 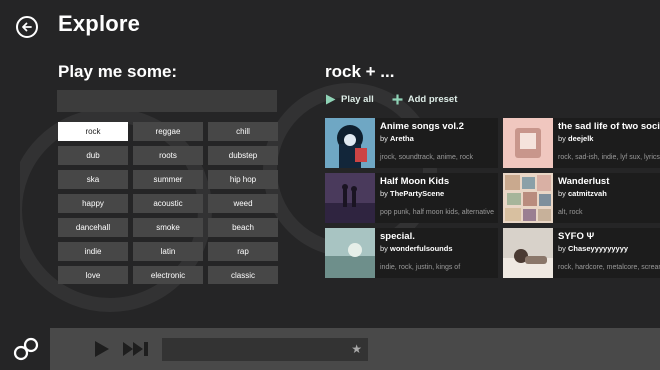 What do you see at coordinates (331, 99) in the screenshot?
I see `play-icon` at bounding box center [331, 99].